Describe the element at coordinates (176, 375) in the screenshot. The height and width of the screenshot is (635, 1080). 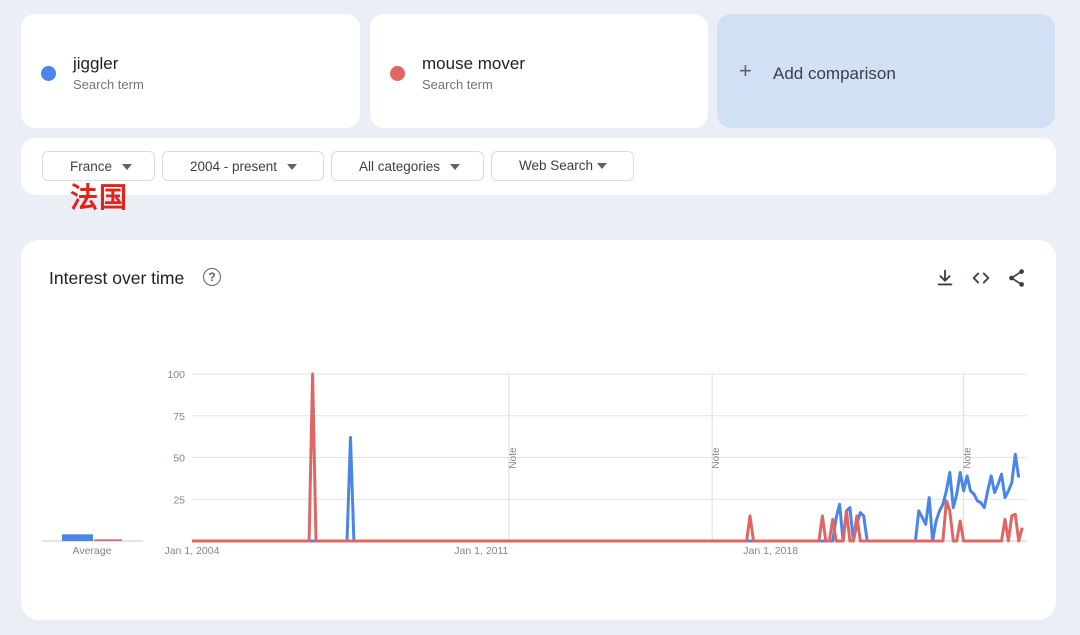
I see `y-tick-label: 100` at that location.